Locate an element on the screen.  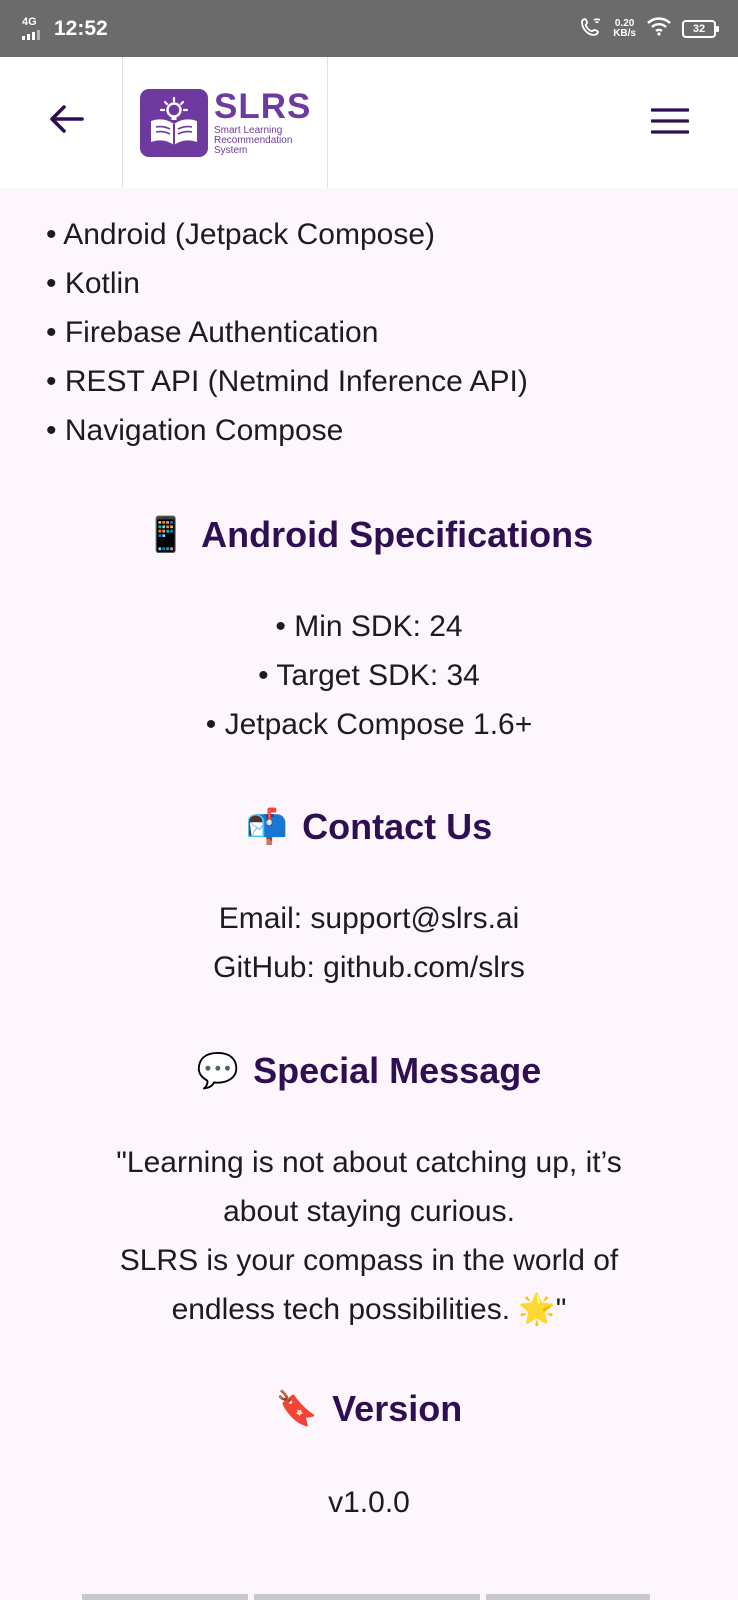
android-specs-title: 📱 Android Specifications is located at coordinates (369, 535).